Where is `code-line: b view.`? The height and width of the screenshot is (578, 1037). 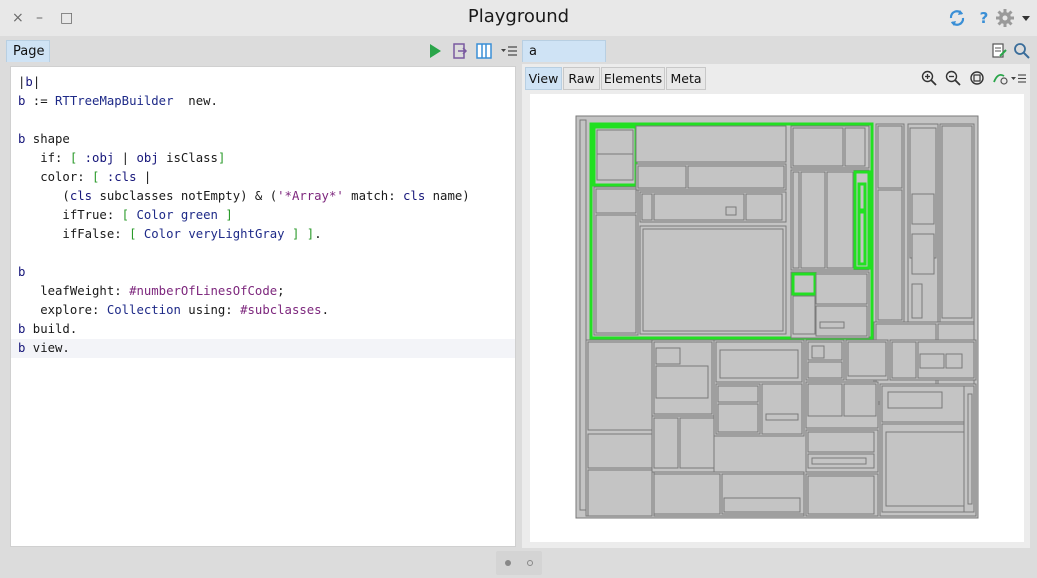
code-line: b view. is located at coordinates (44, 348).